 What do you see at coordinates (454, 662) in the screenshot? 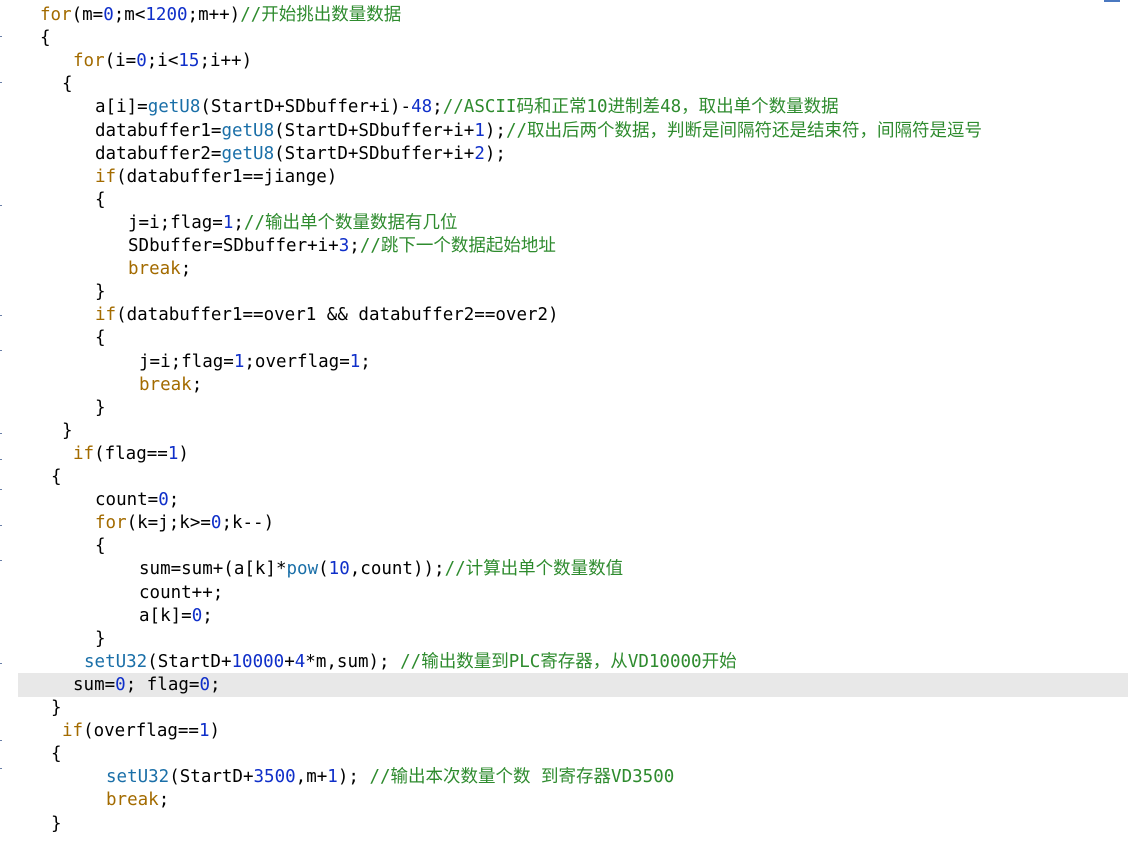
I see `code-token: //输出数量到` at bounding box center [454, 662].